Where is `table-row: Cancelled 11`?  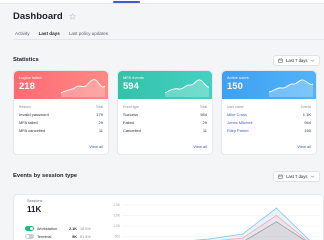 table-row: Cancelled 11 is located at coordinates (165, 131).